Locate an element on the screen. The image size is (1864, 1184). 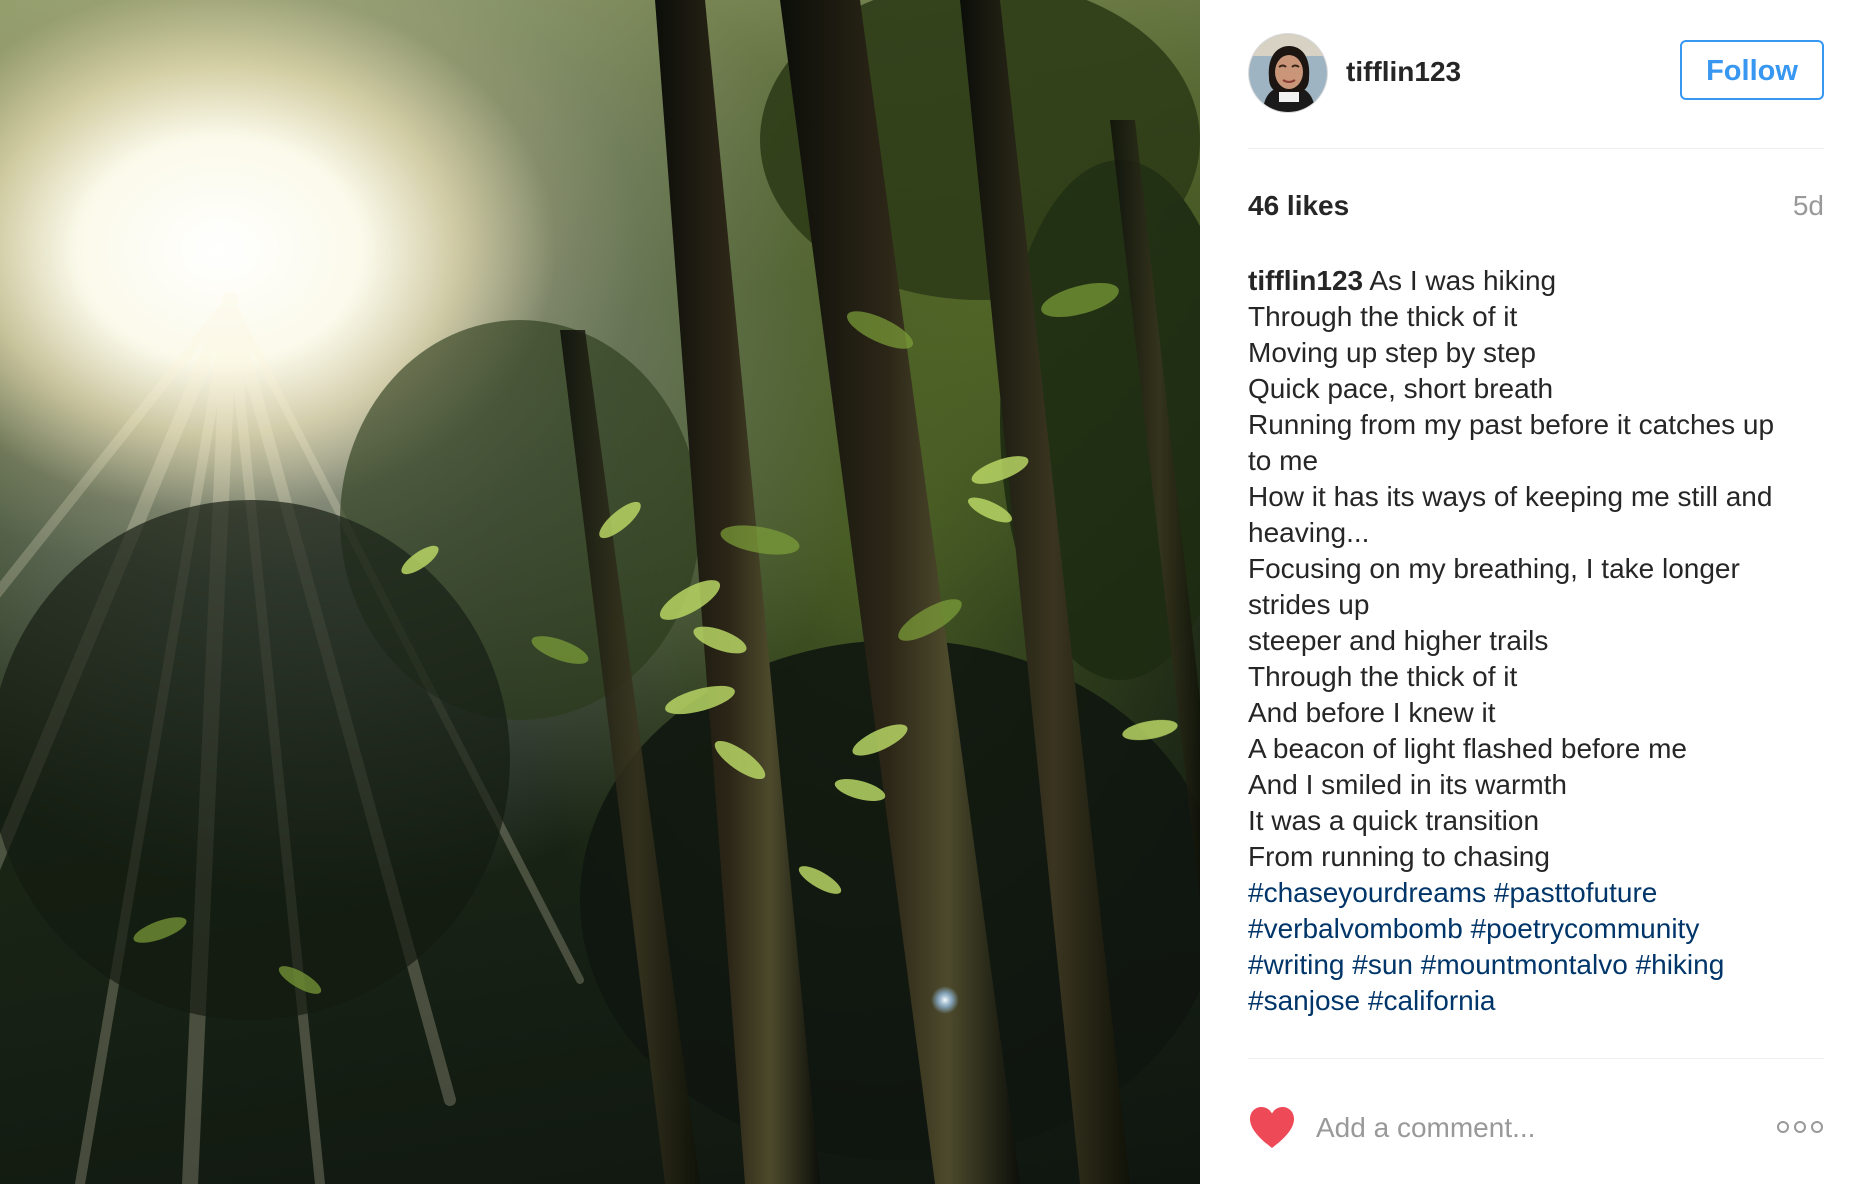
hashtag-line: #sanjose #california is located at coordinates (1538, 1001).